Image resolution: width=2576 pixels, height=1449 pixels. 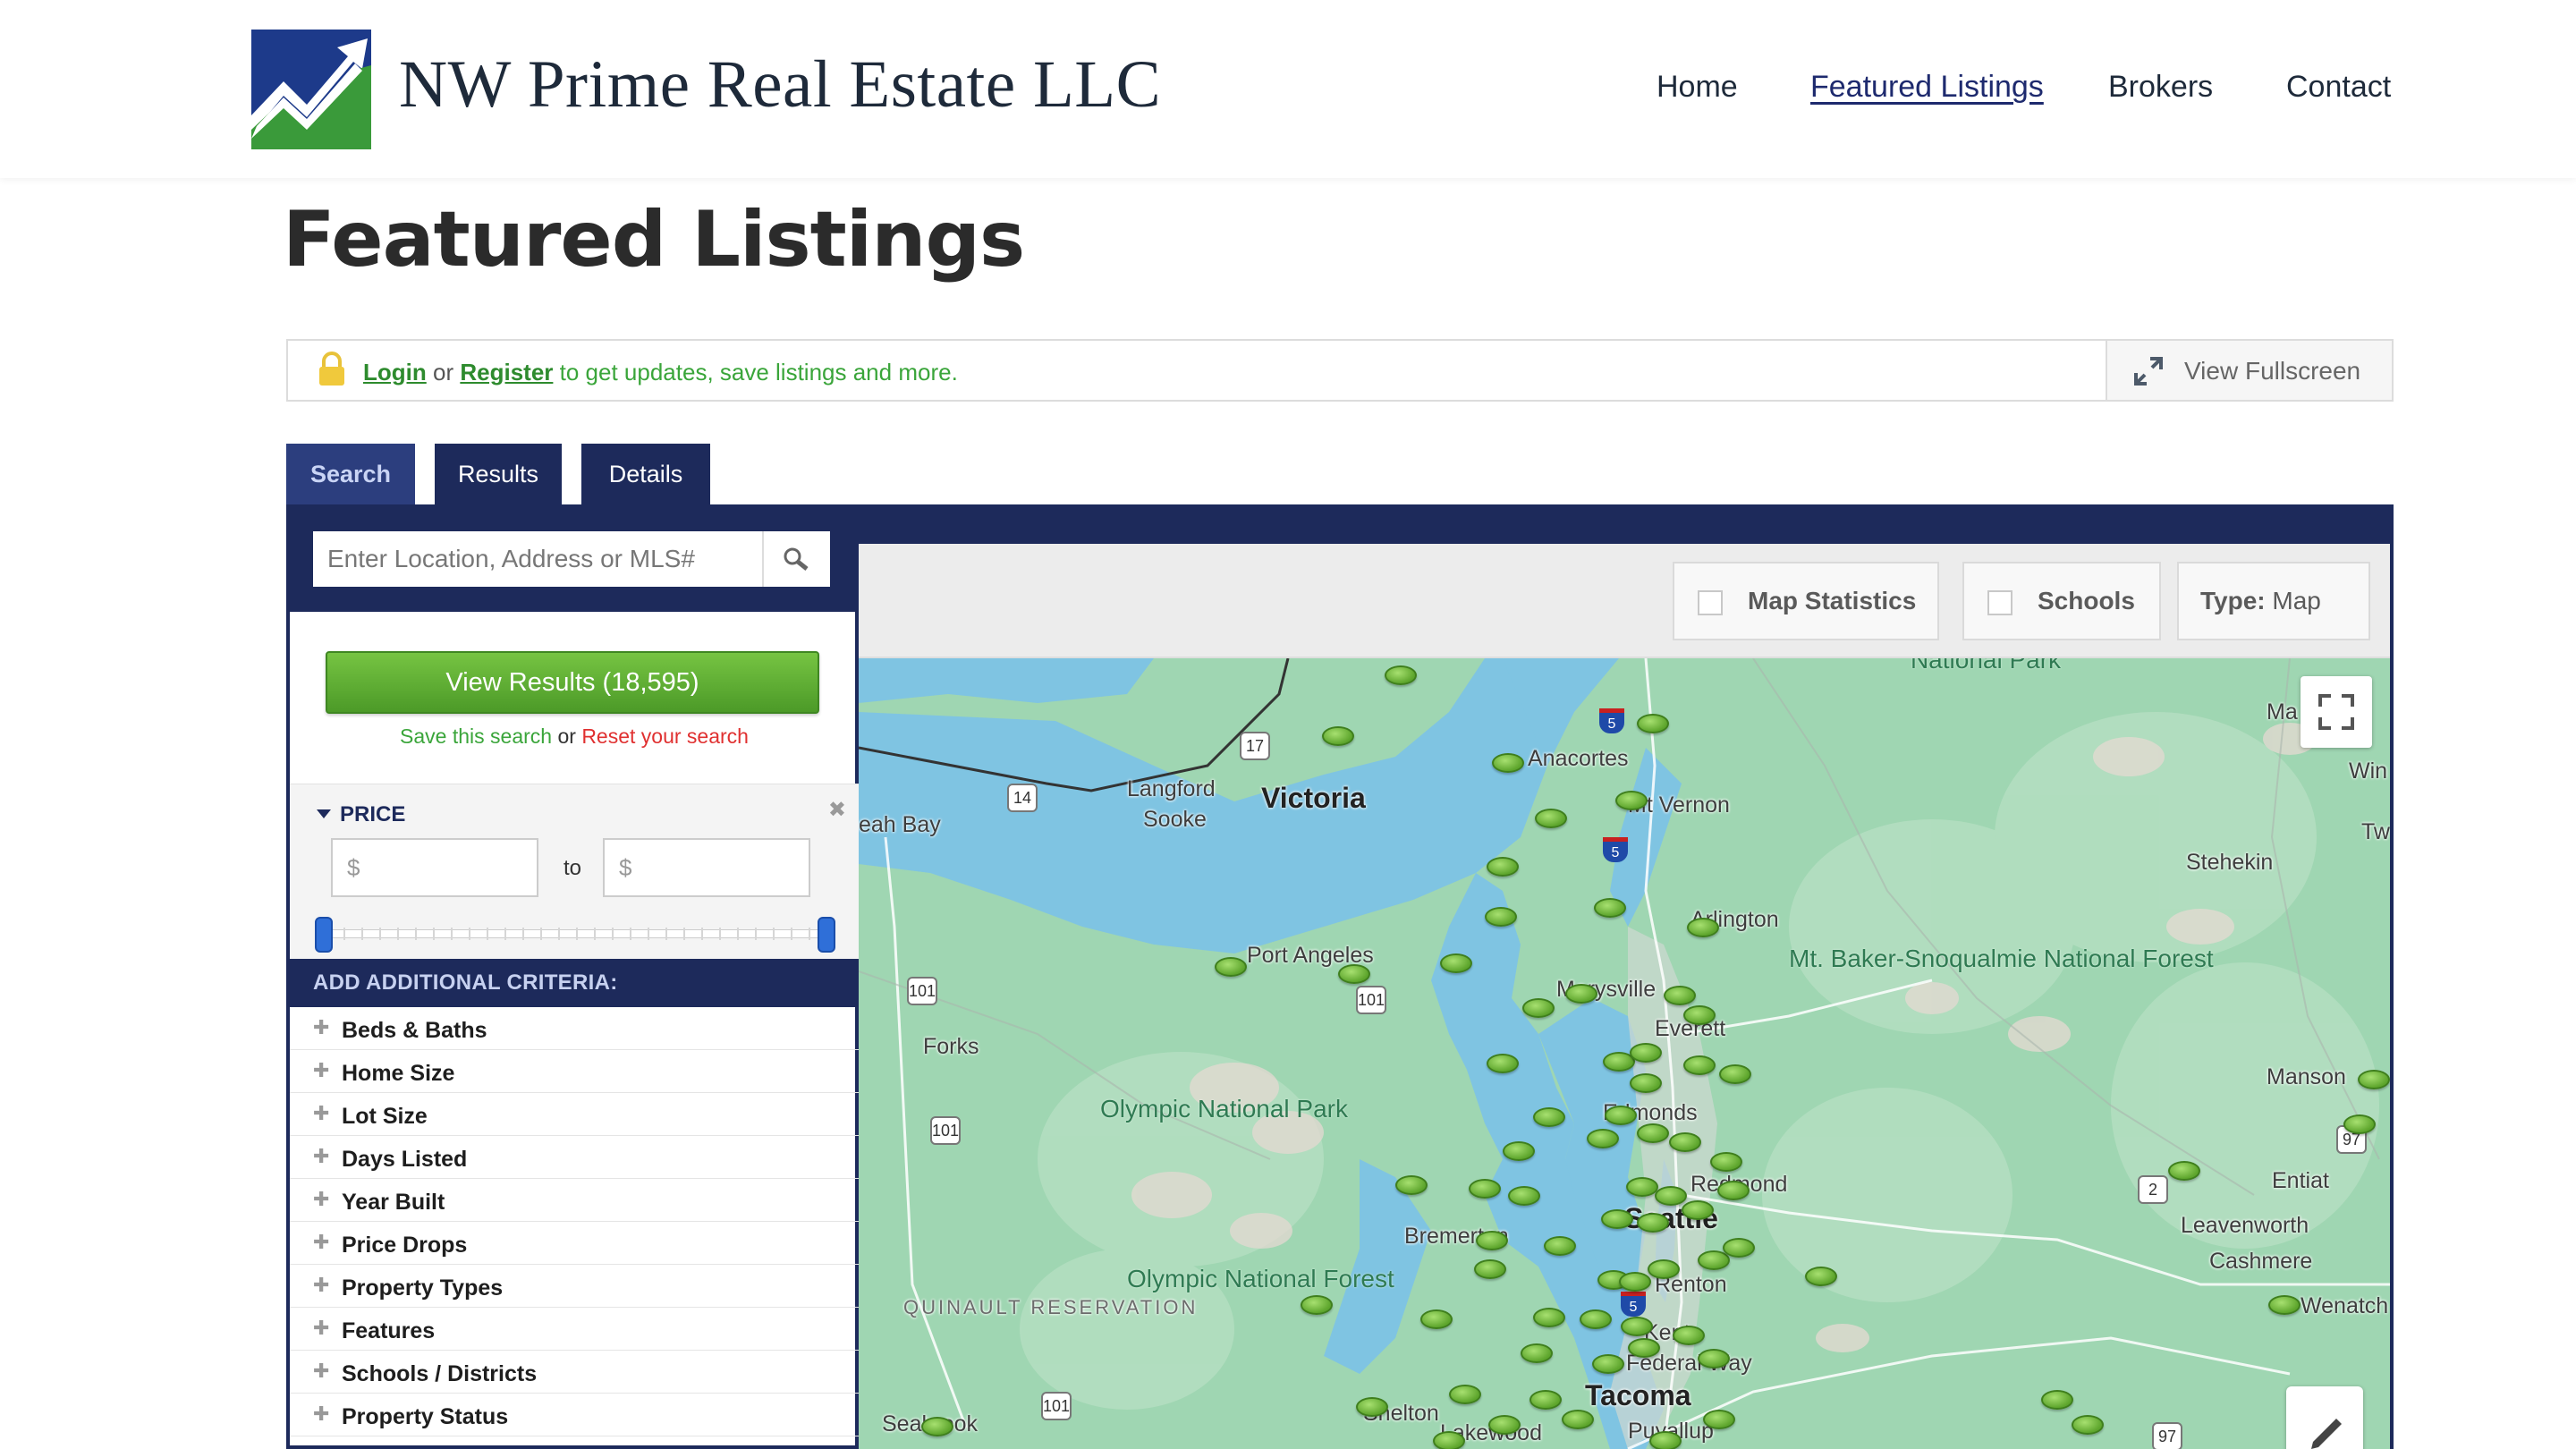 I want to click on criteria-item-days-listed: ✚ Days Listed, so click(x=574, y=1157).